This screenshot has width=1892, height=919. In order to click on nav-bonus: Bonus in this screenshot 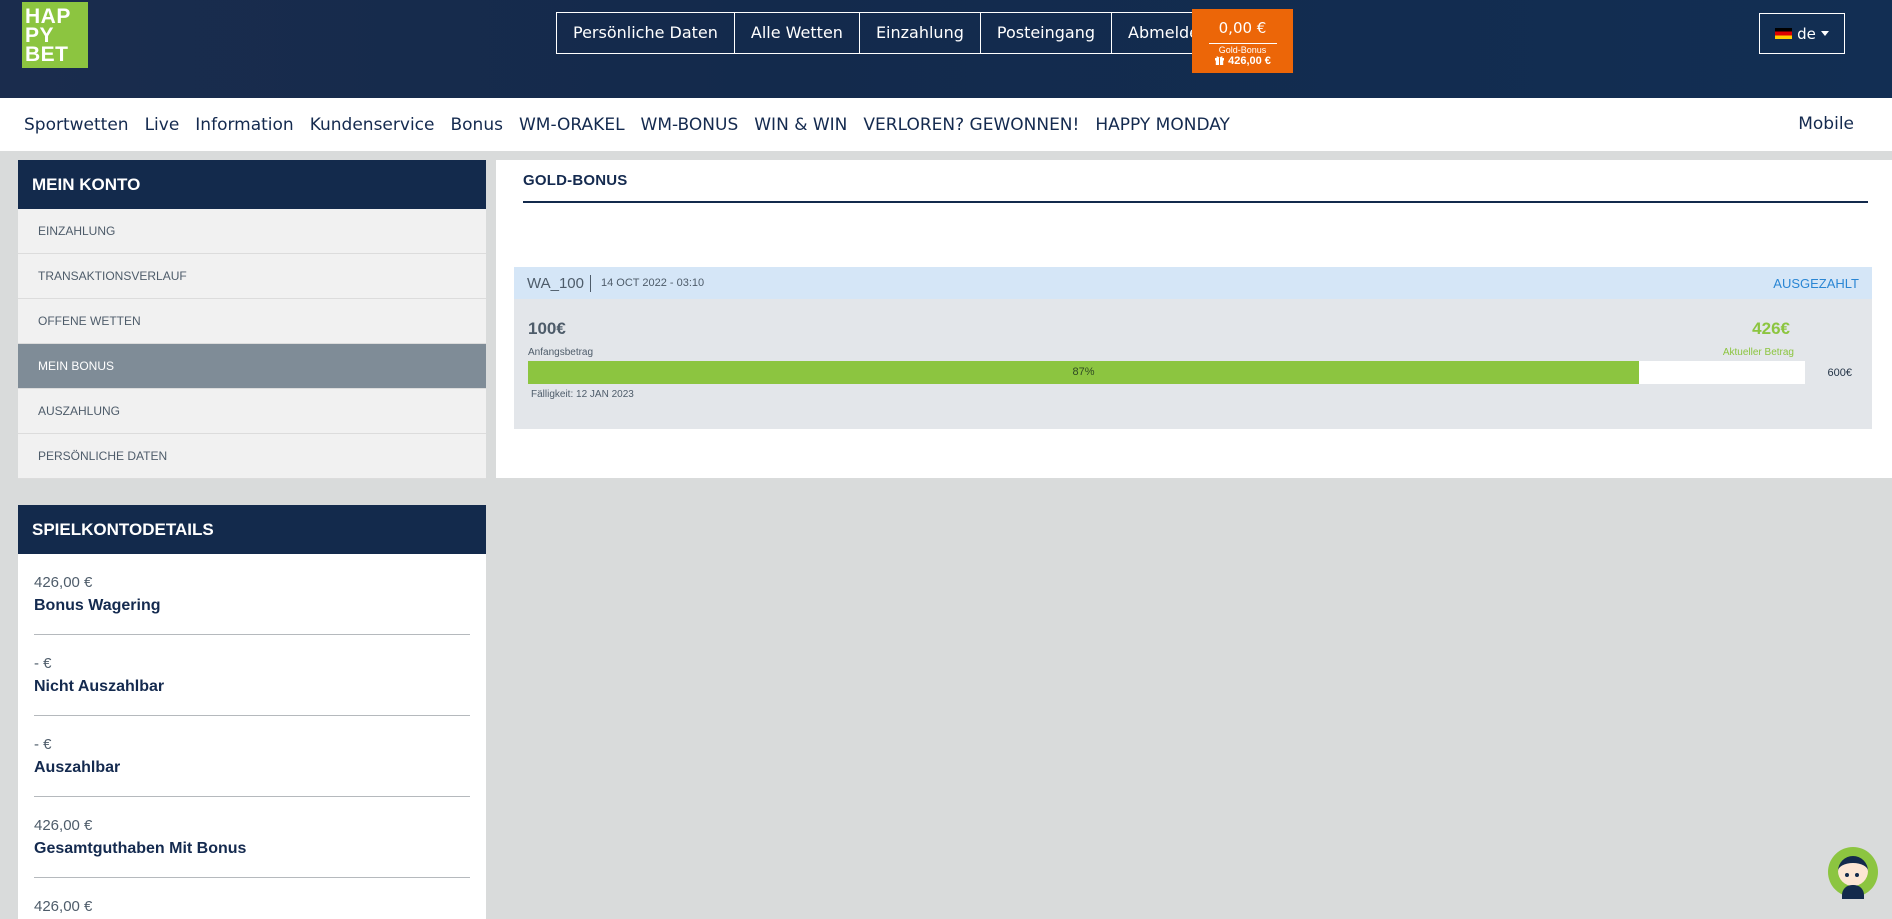, I will do `click(476, 125)`.